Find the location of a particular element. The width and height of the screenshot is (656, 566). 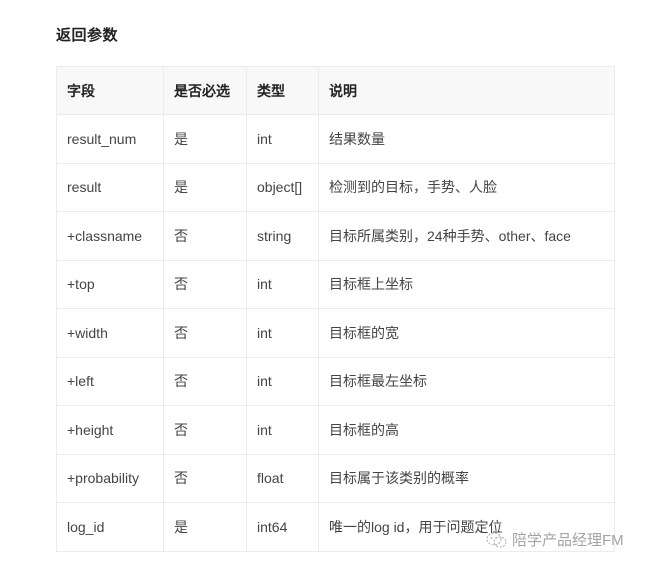

table-row: +left 否 int 目标框最左坐标 is located at coordinates (335, 381).